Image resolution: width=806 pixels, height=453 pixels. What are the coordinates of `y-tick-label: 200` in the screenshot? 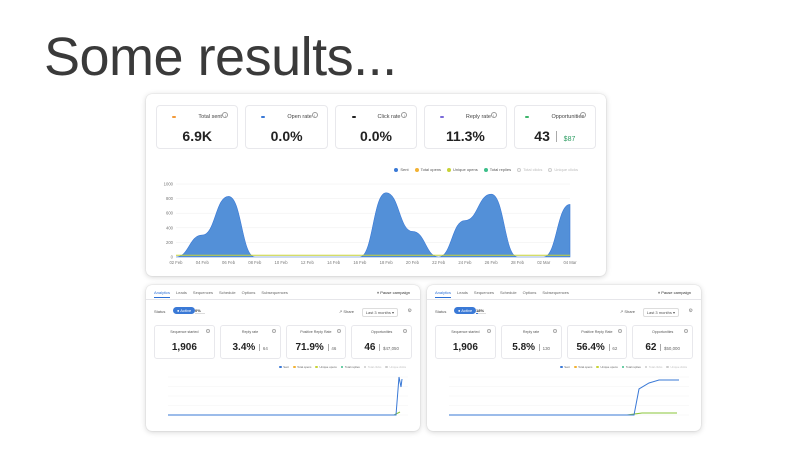 It's located at (170, 242).